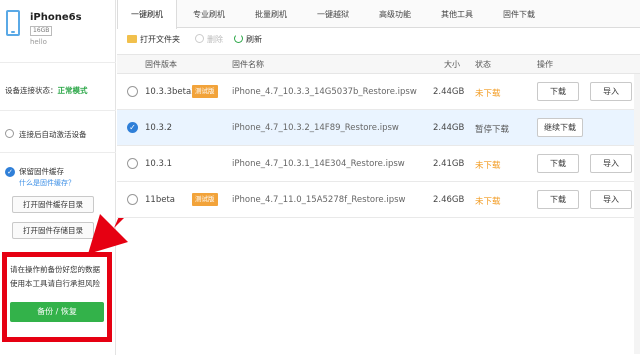 This screenshot has width=640, height=355. Describe the element at coordinates (171, 92) in the screenshot. I see `firmware-version: 10.3.3beta2` at that location.